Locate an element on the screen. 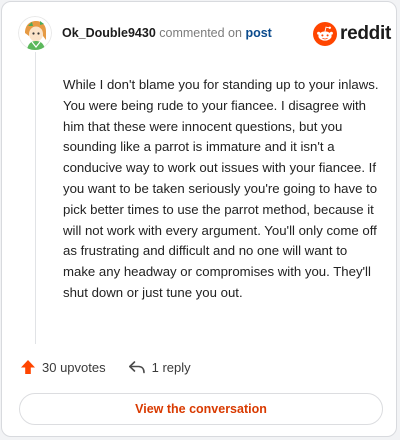  user-avatar is located at coordinates (35, 33).